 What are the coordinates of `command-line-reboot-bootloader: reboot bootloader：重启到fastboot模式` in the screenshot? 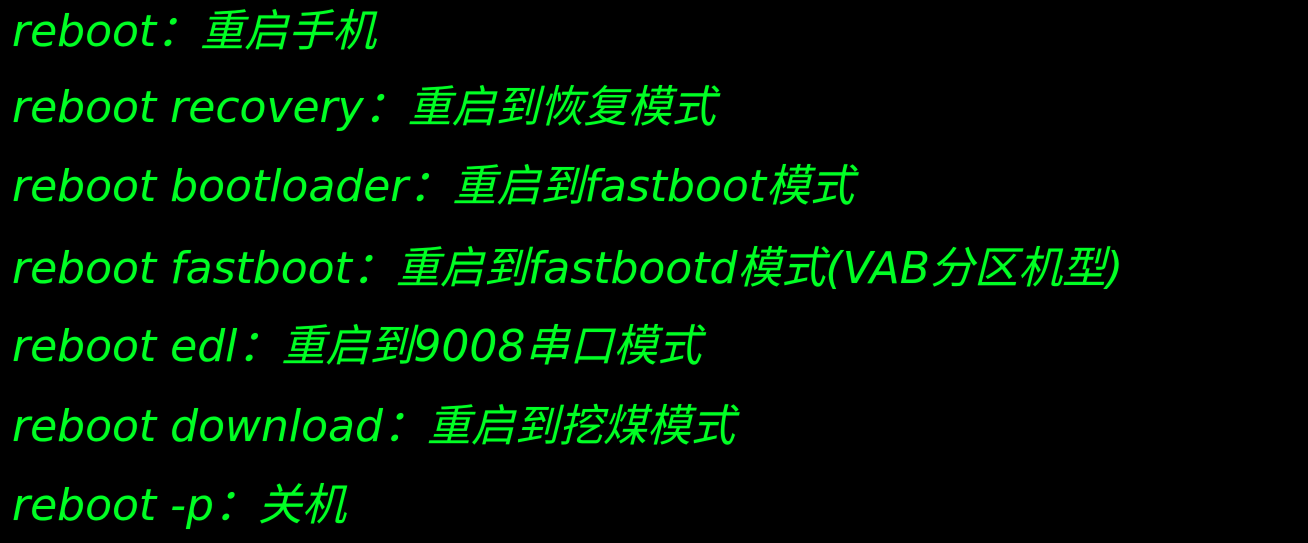 It's located at (433, 186).